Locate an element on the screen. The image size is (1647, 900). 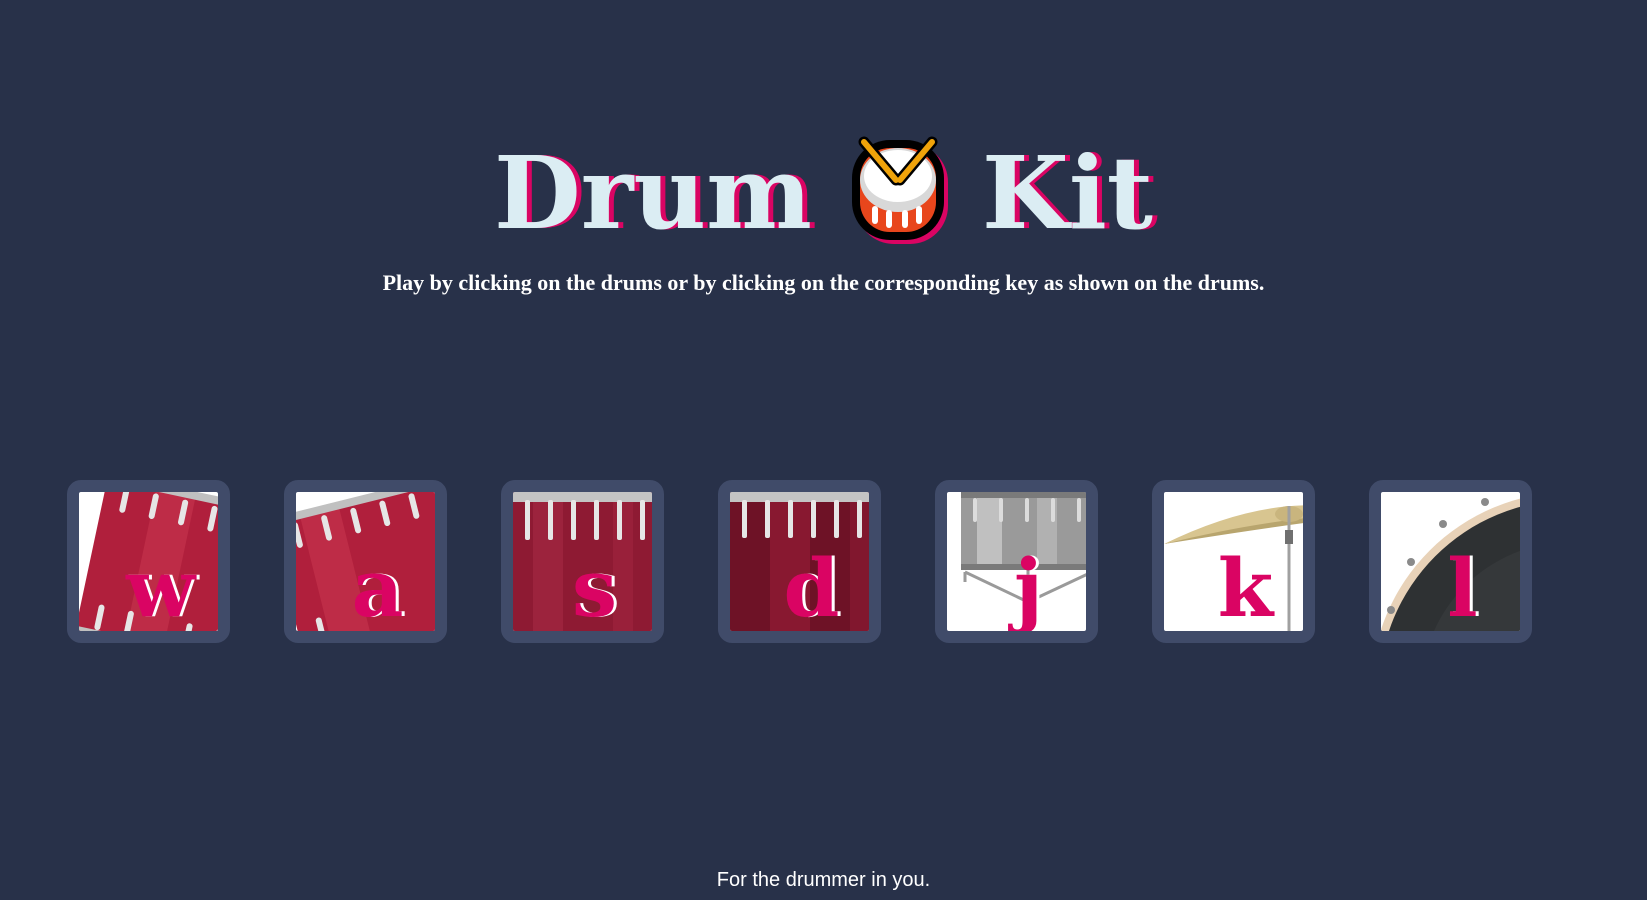
drum-key-label: a is located at coordinates (377, 588).